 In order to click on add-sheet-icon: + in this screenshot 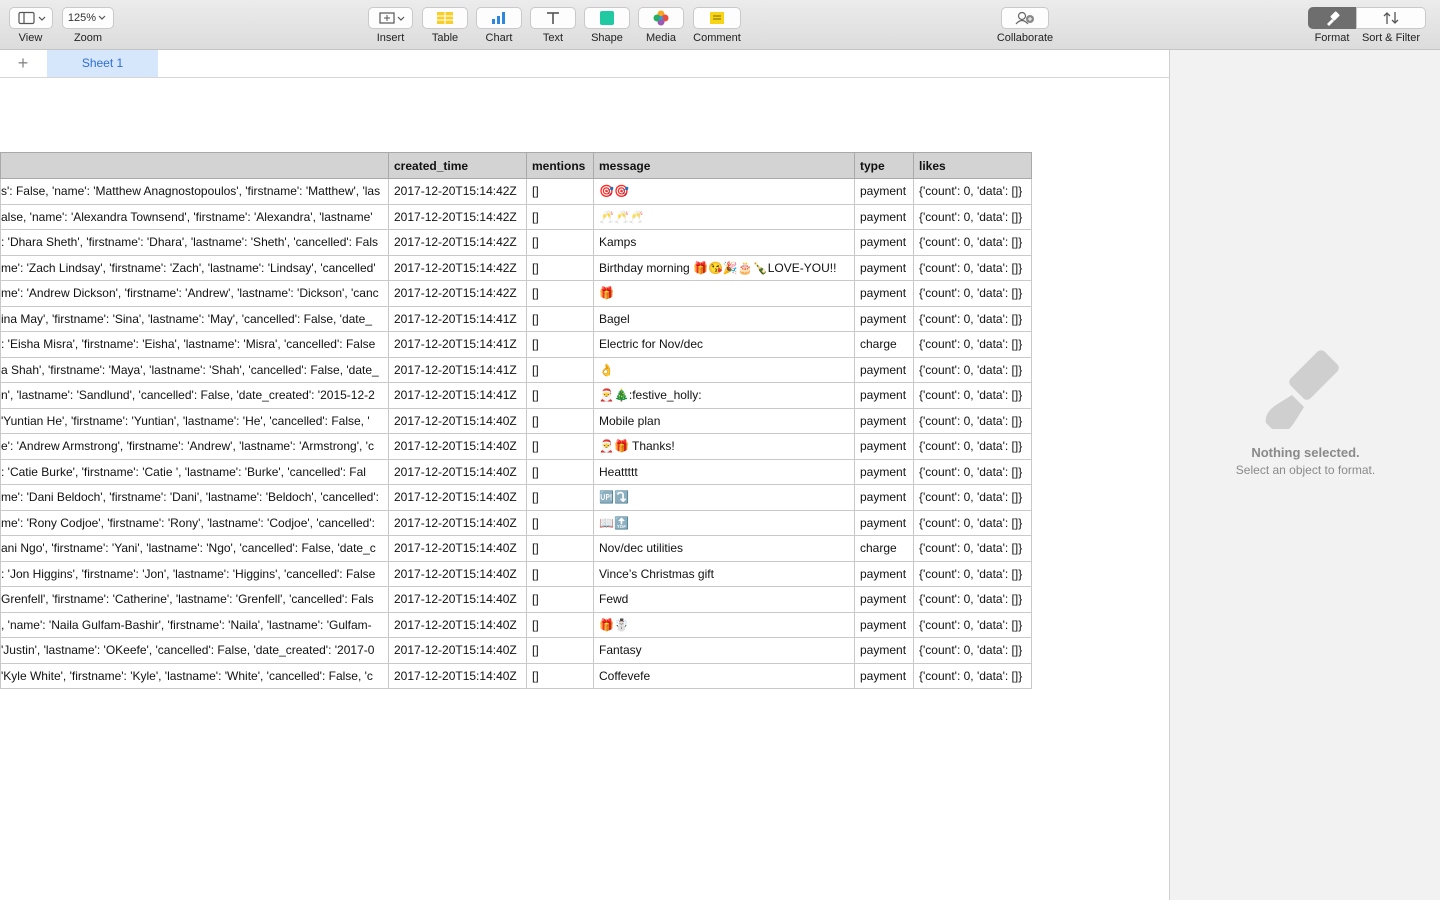, I will do `click(23, 63)`.